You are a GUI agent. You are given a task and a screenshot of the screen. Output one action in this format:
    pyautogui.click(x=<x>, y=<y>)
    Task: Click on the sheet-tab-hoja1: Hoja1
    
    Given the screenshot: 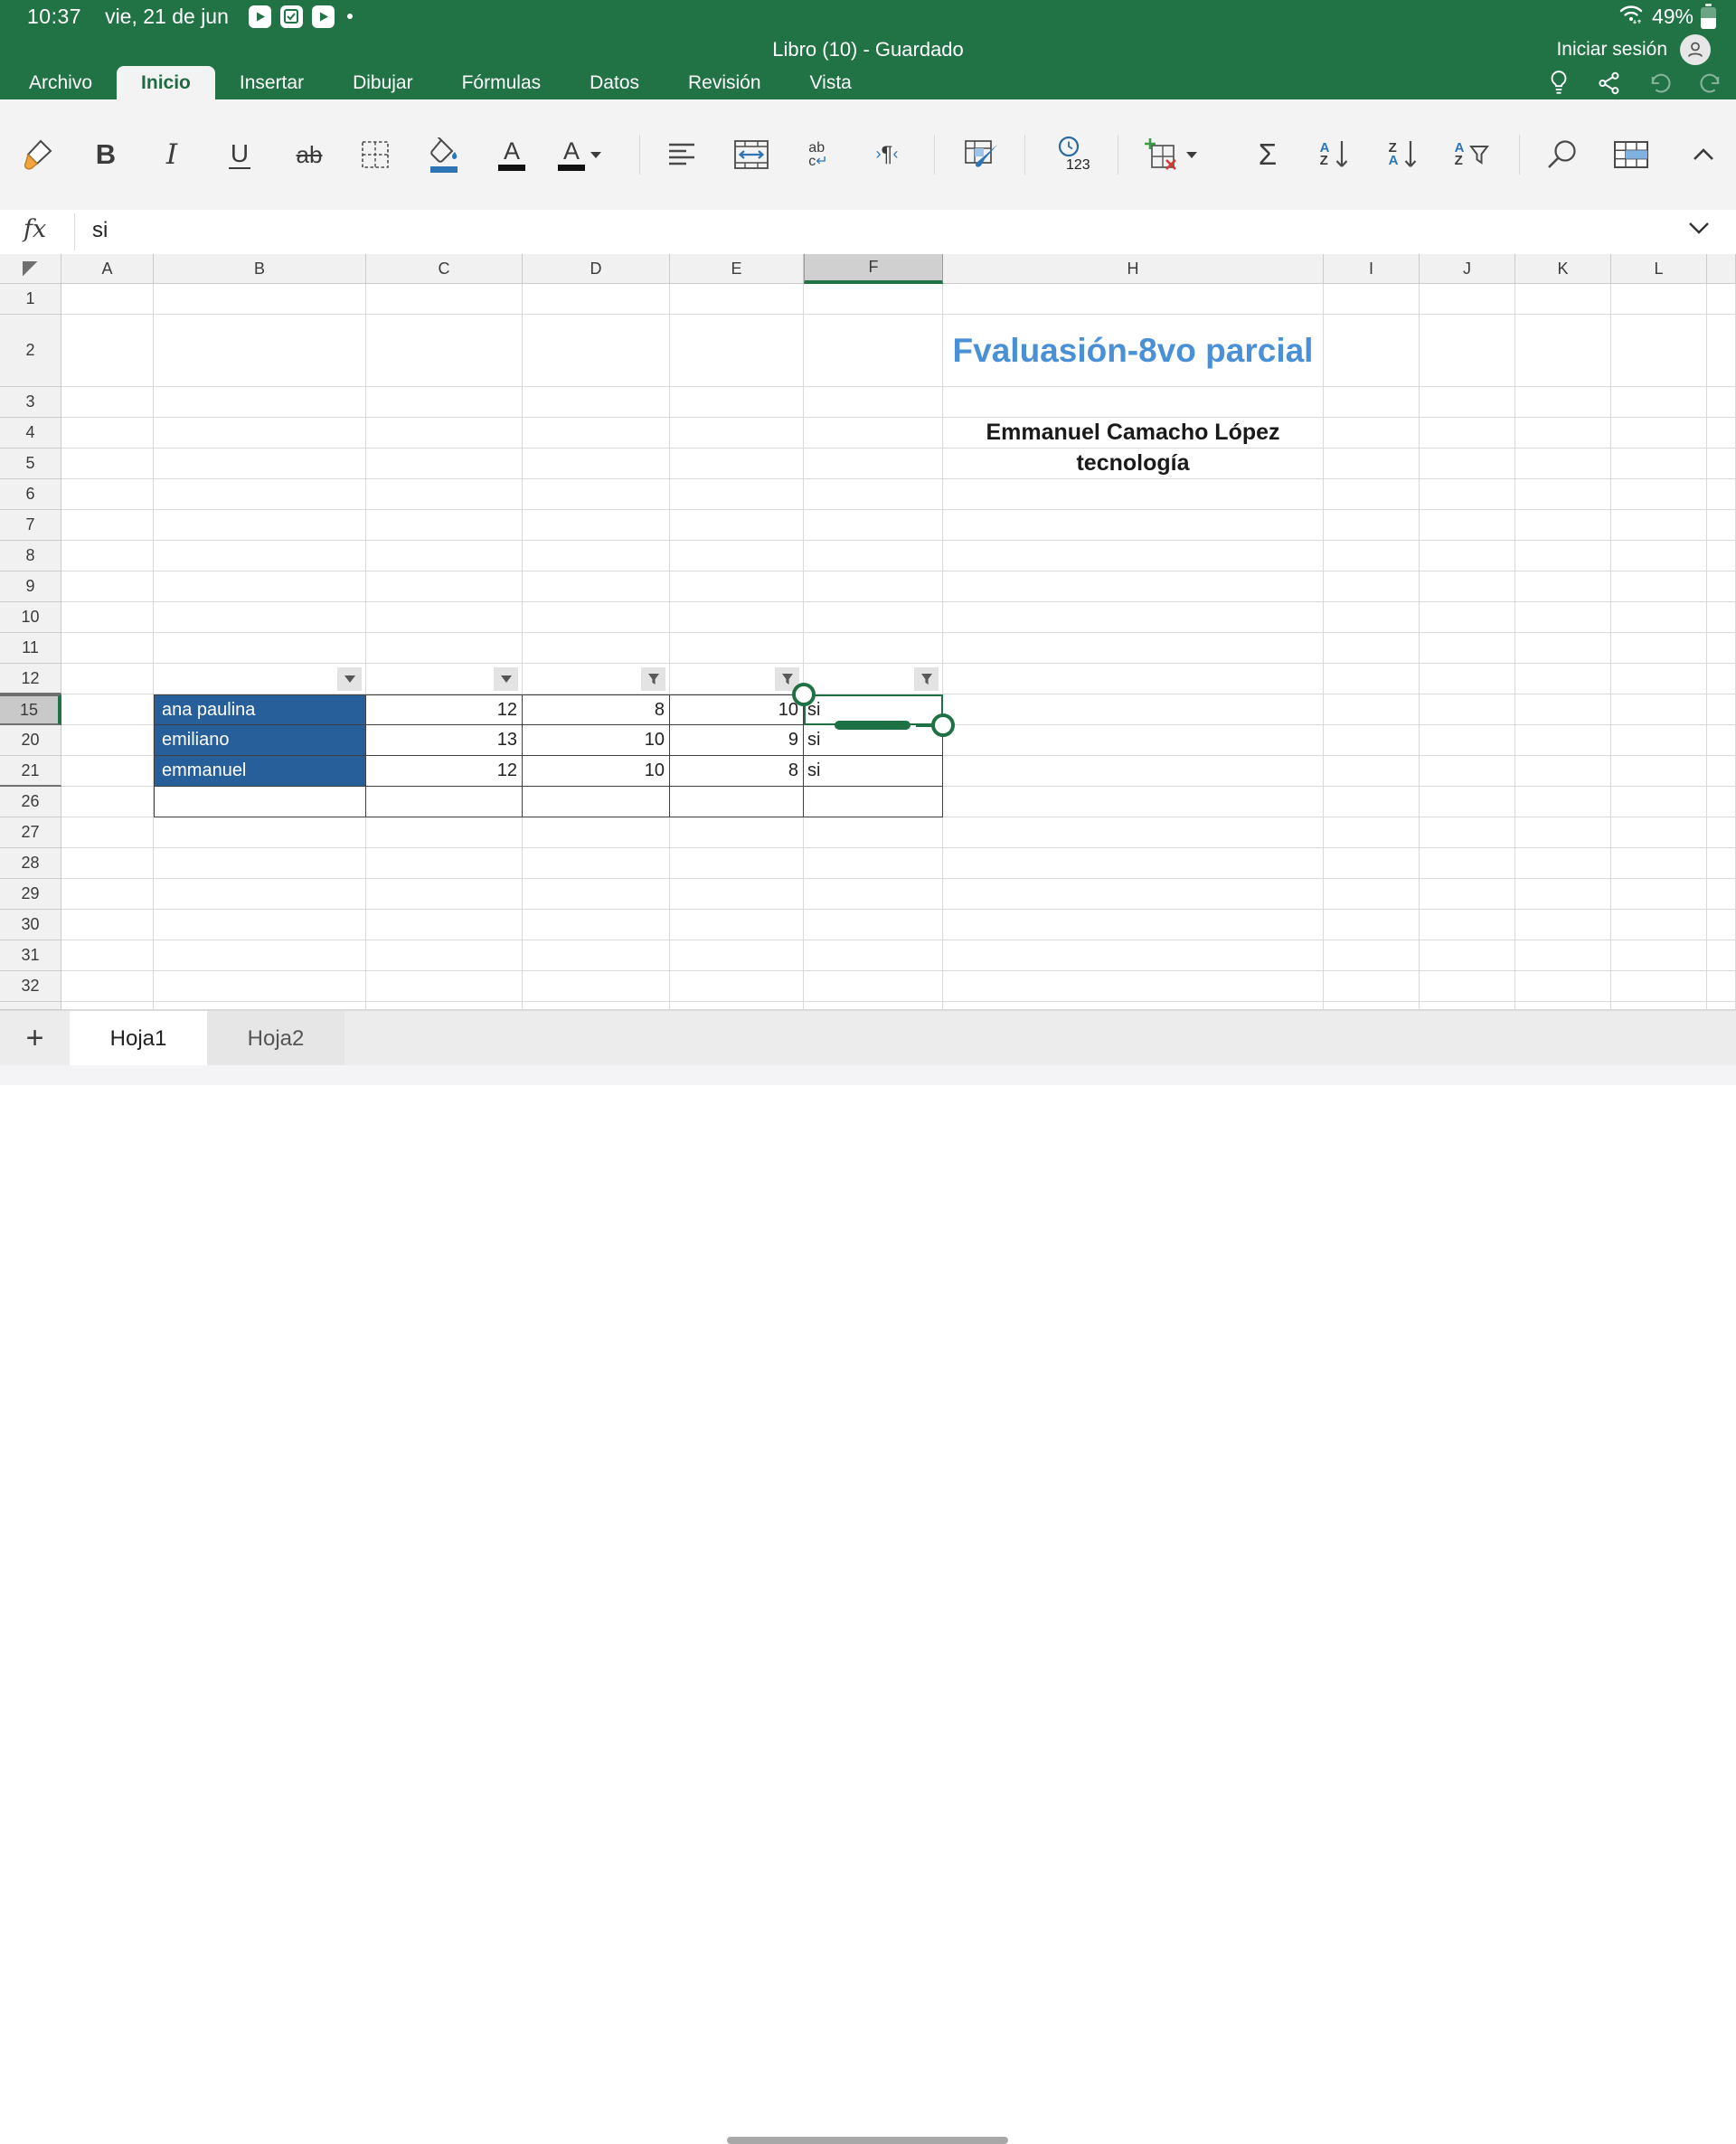 What is the action you would take?
    pyautogui.click(x=139, y=1038)
    